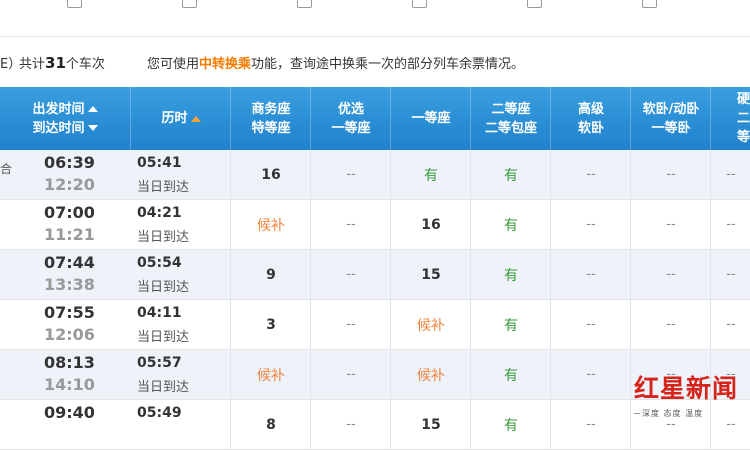  I want to click on sort-by-duration: 历时, so click(180, 118).